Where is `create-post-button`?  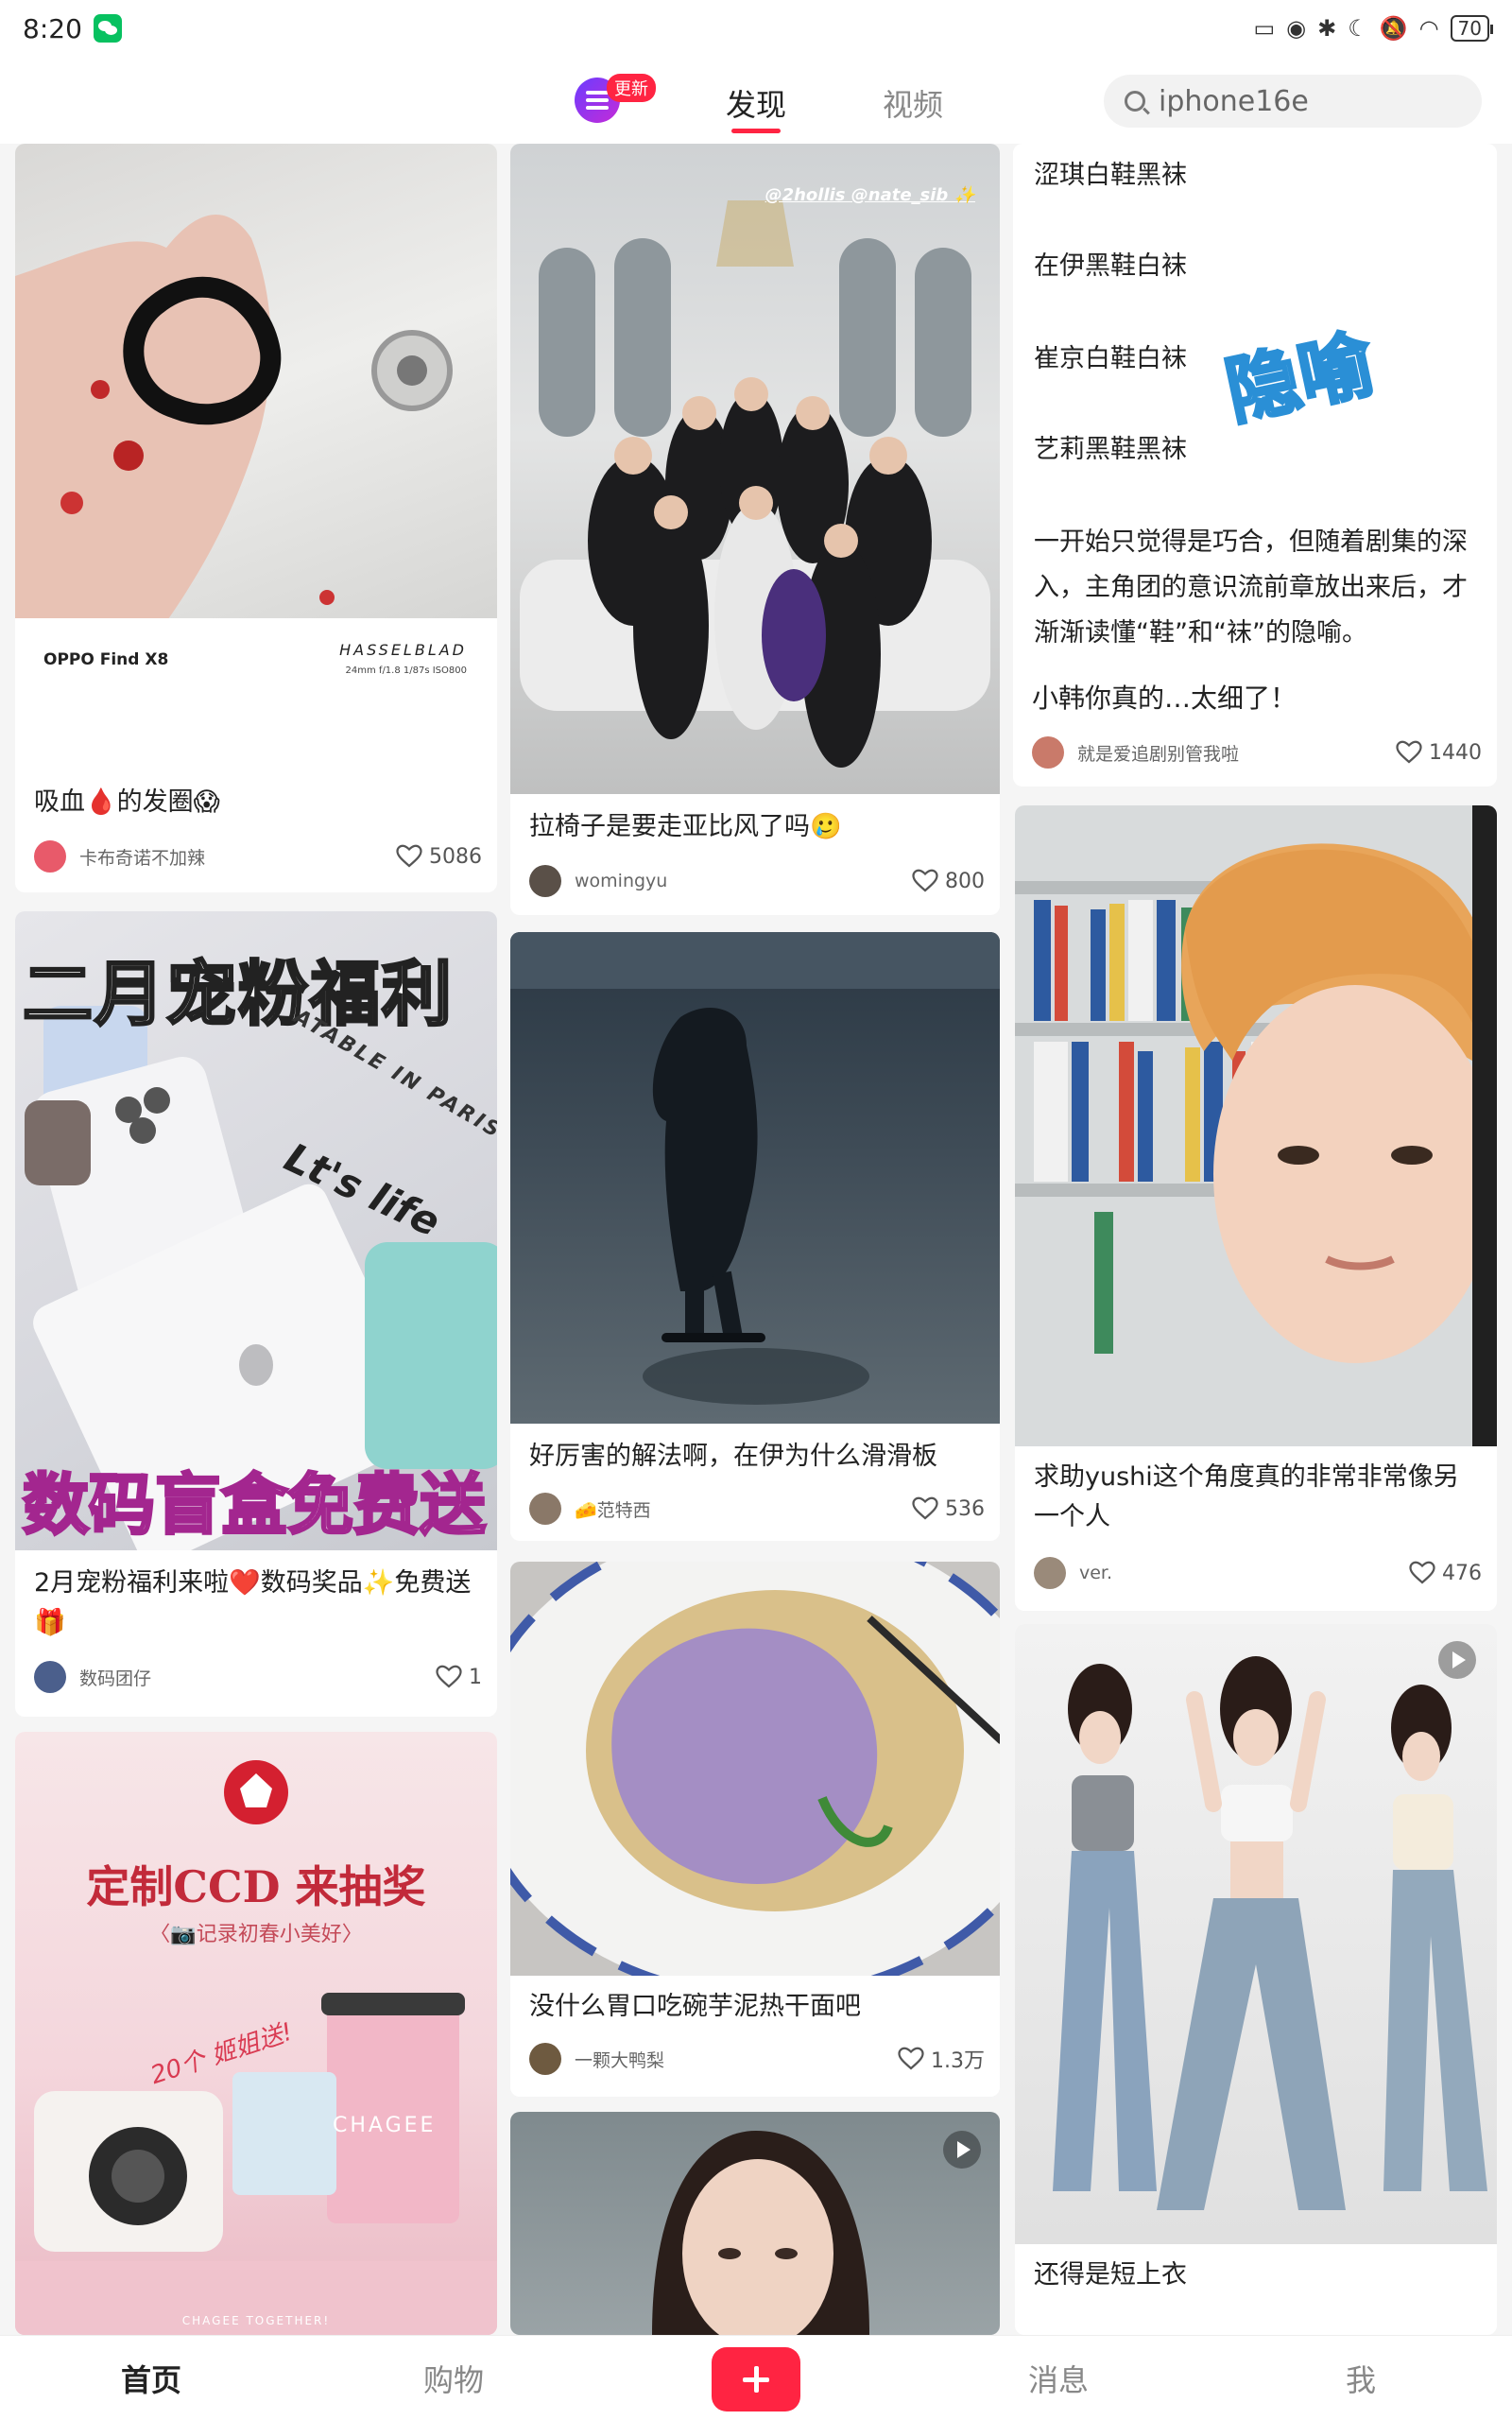
create-post-button is located at coordinates (756, 2379).